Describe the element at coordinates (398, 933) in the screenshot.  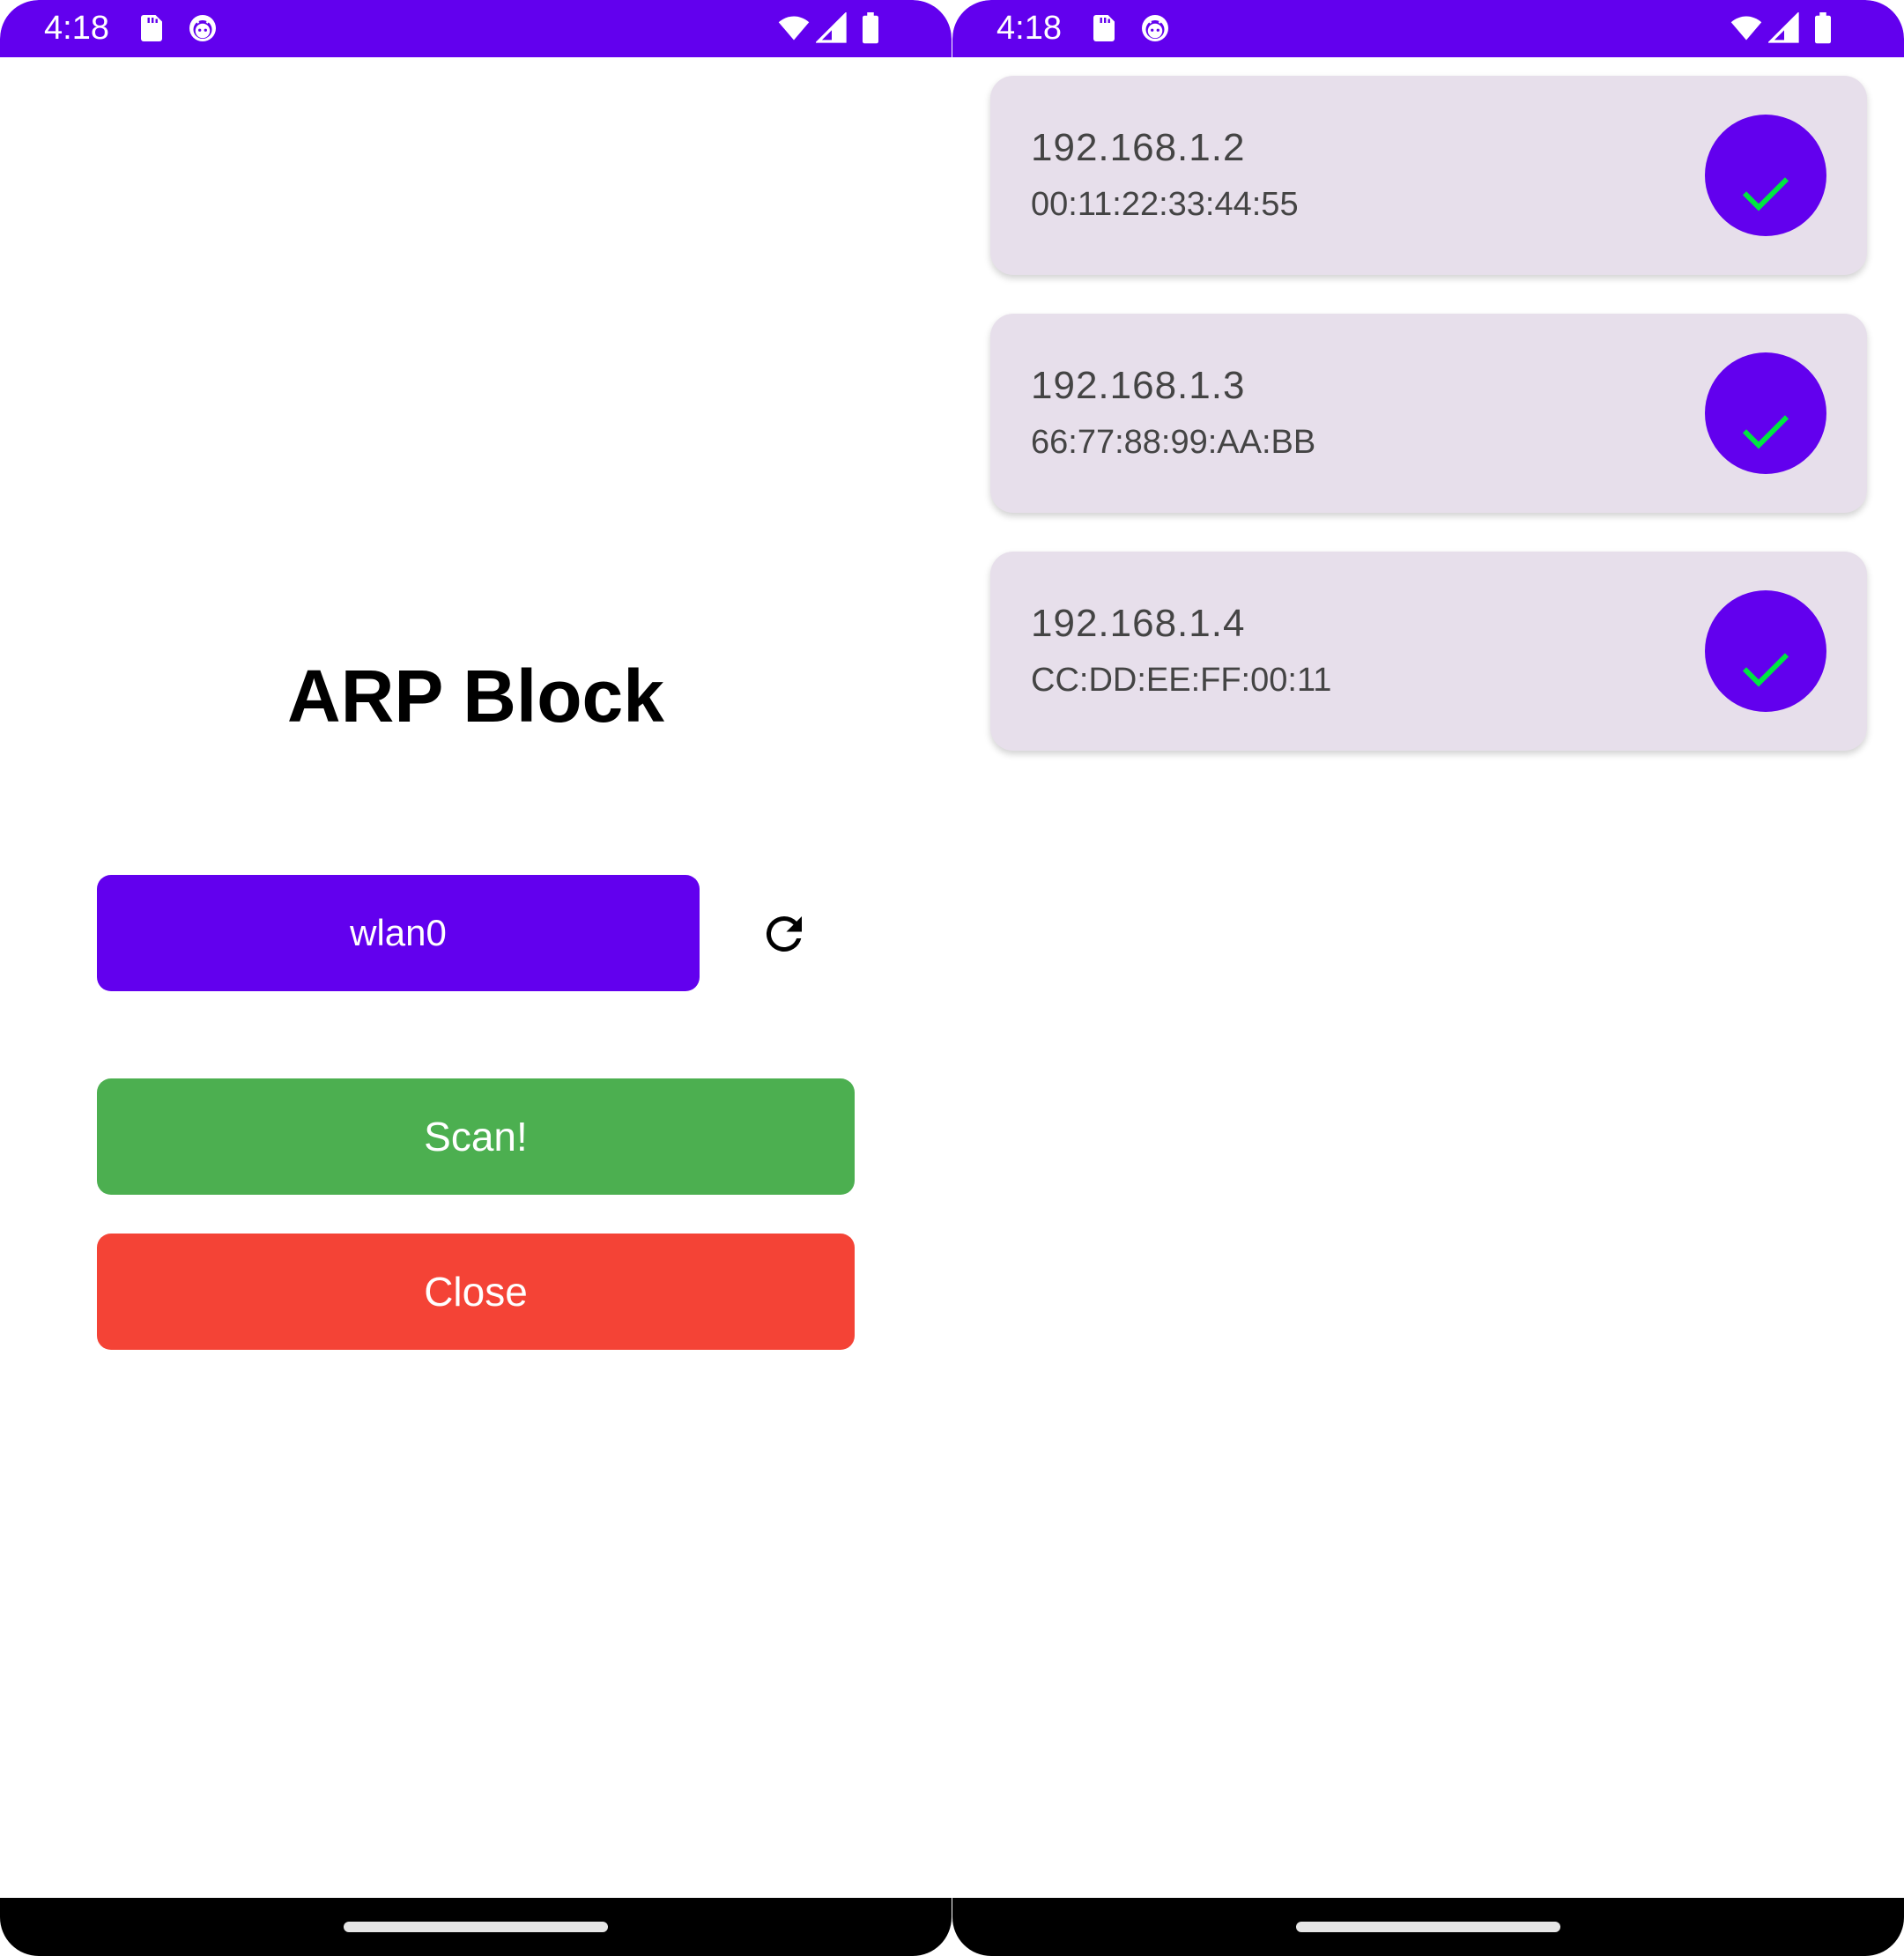
I see `network-interface-button: wlan0` at that location.